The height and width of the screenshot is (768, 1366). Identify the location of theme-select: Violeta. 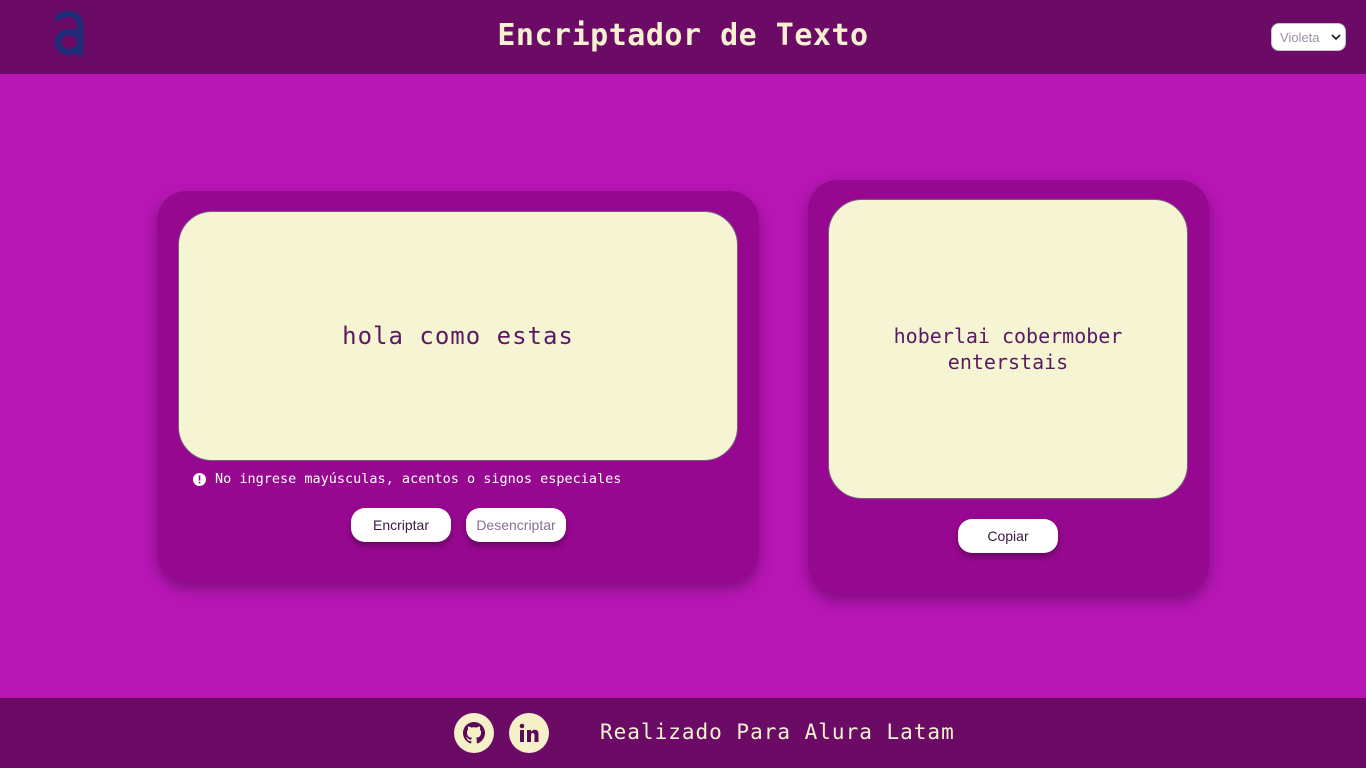
(1308, 37).